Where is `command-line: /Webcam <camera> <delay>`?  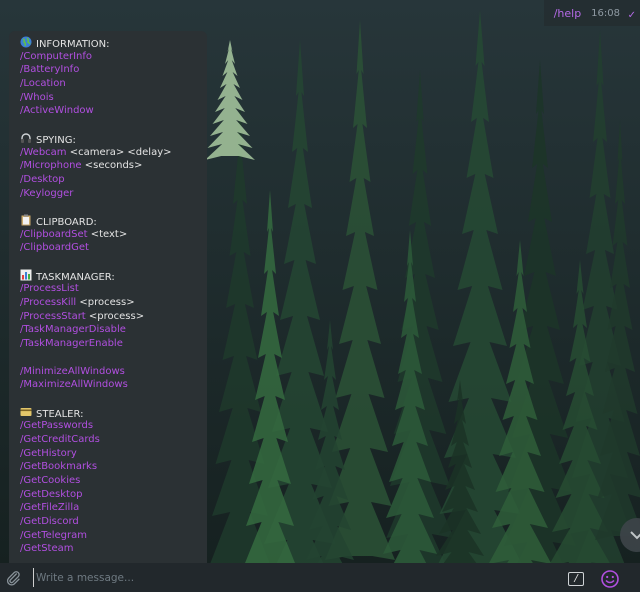
command-line: /Webcam <camera> <delay> is located at coordinates (113, 153).